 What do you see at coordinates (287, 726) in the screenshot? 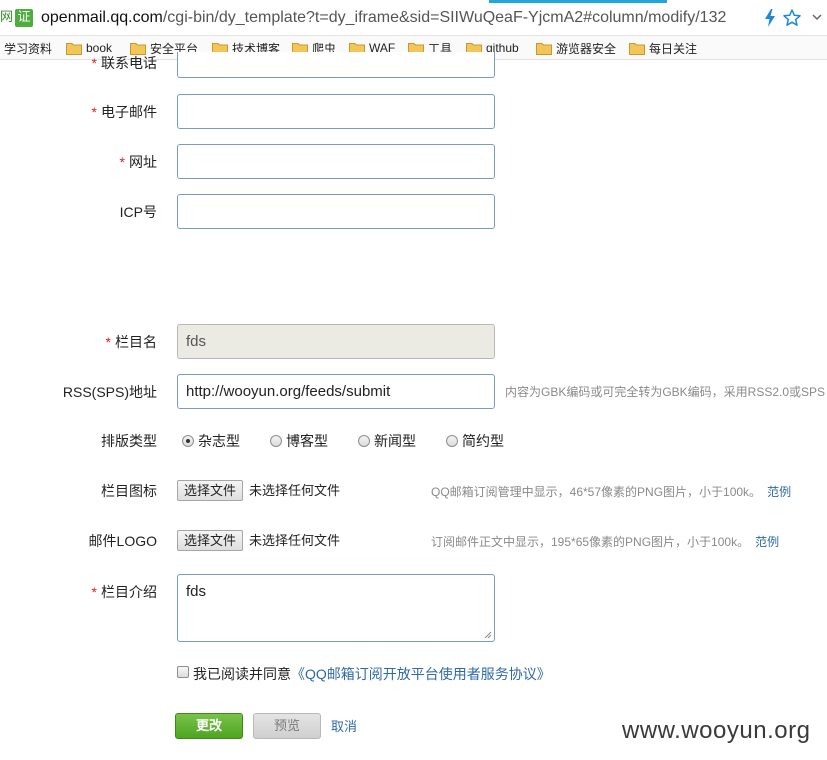
I see `preview-button: 预览` at bounding box center [287, 726].